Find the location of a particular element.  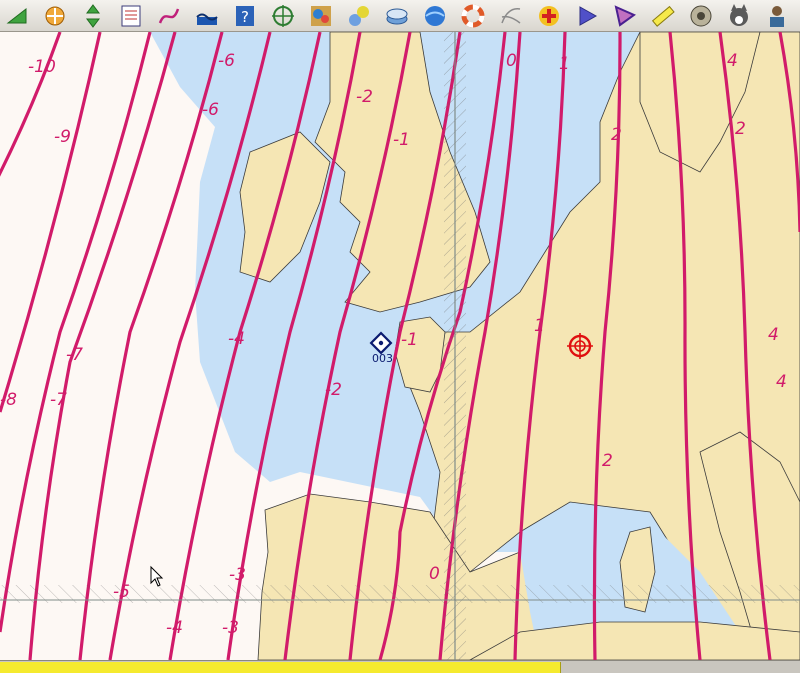

play-route-icon is located at coordinates (588, 15).